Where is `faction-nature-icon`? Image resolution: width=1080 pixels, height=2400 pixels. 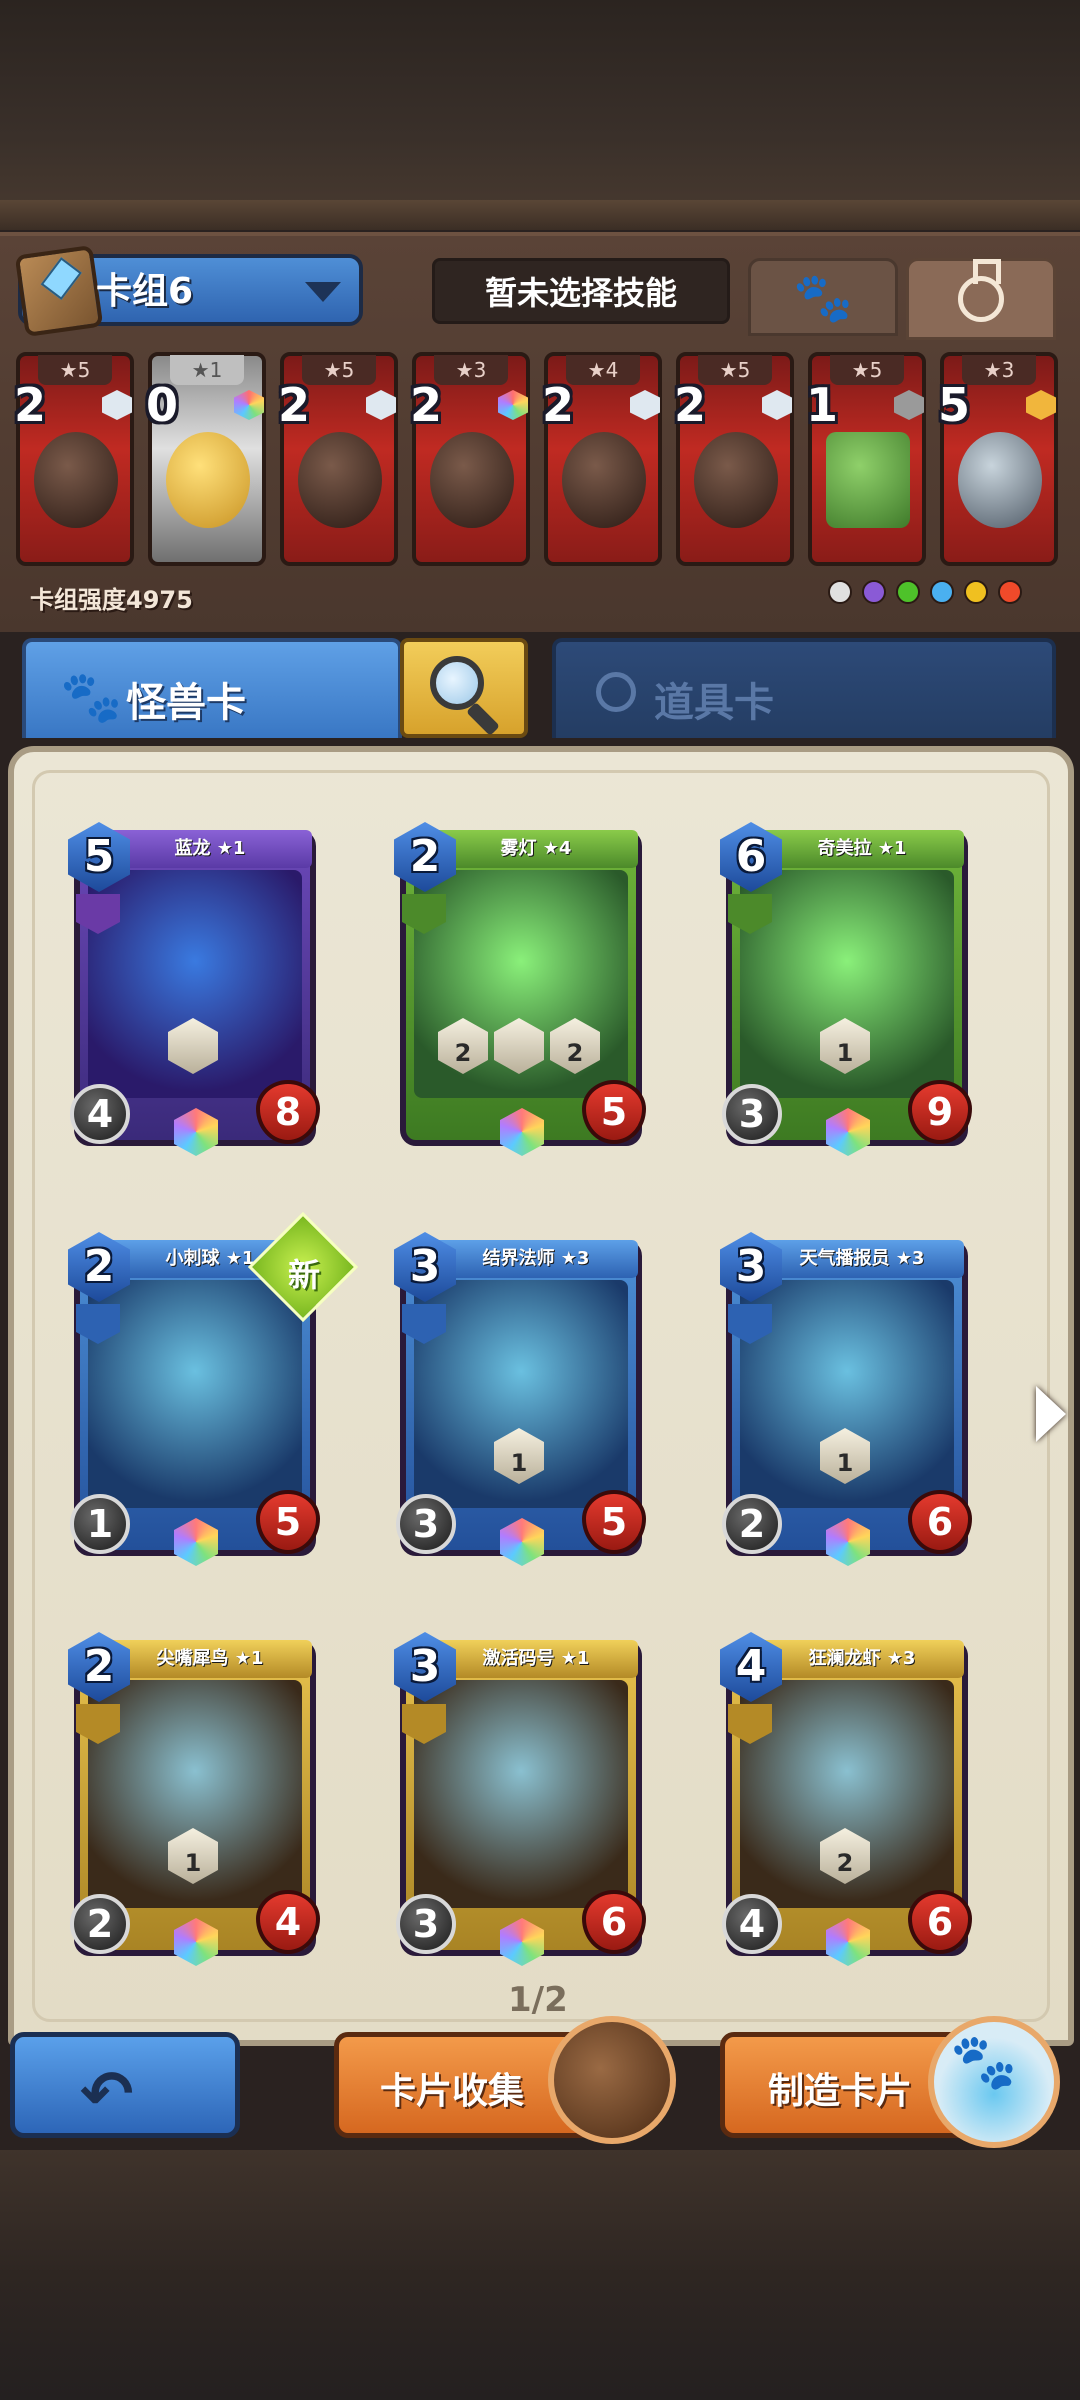
faction-nature-icon is located at coordinates (908, 592).